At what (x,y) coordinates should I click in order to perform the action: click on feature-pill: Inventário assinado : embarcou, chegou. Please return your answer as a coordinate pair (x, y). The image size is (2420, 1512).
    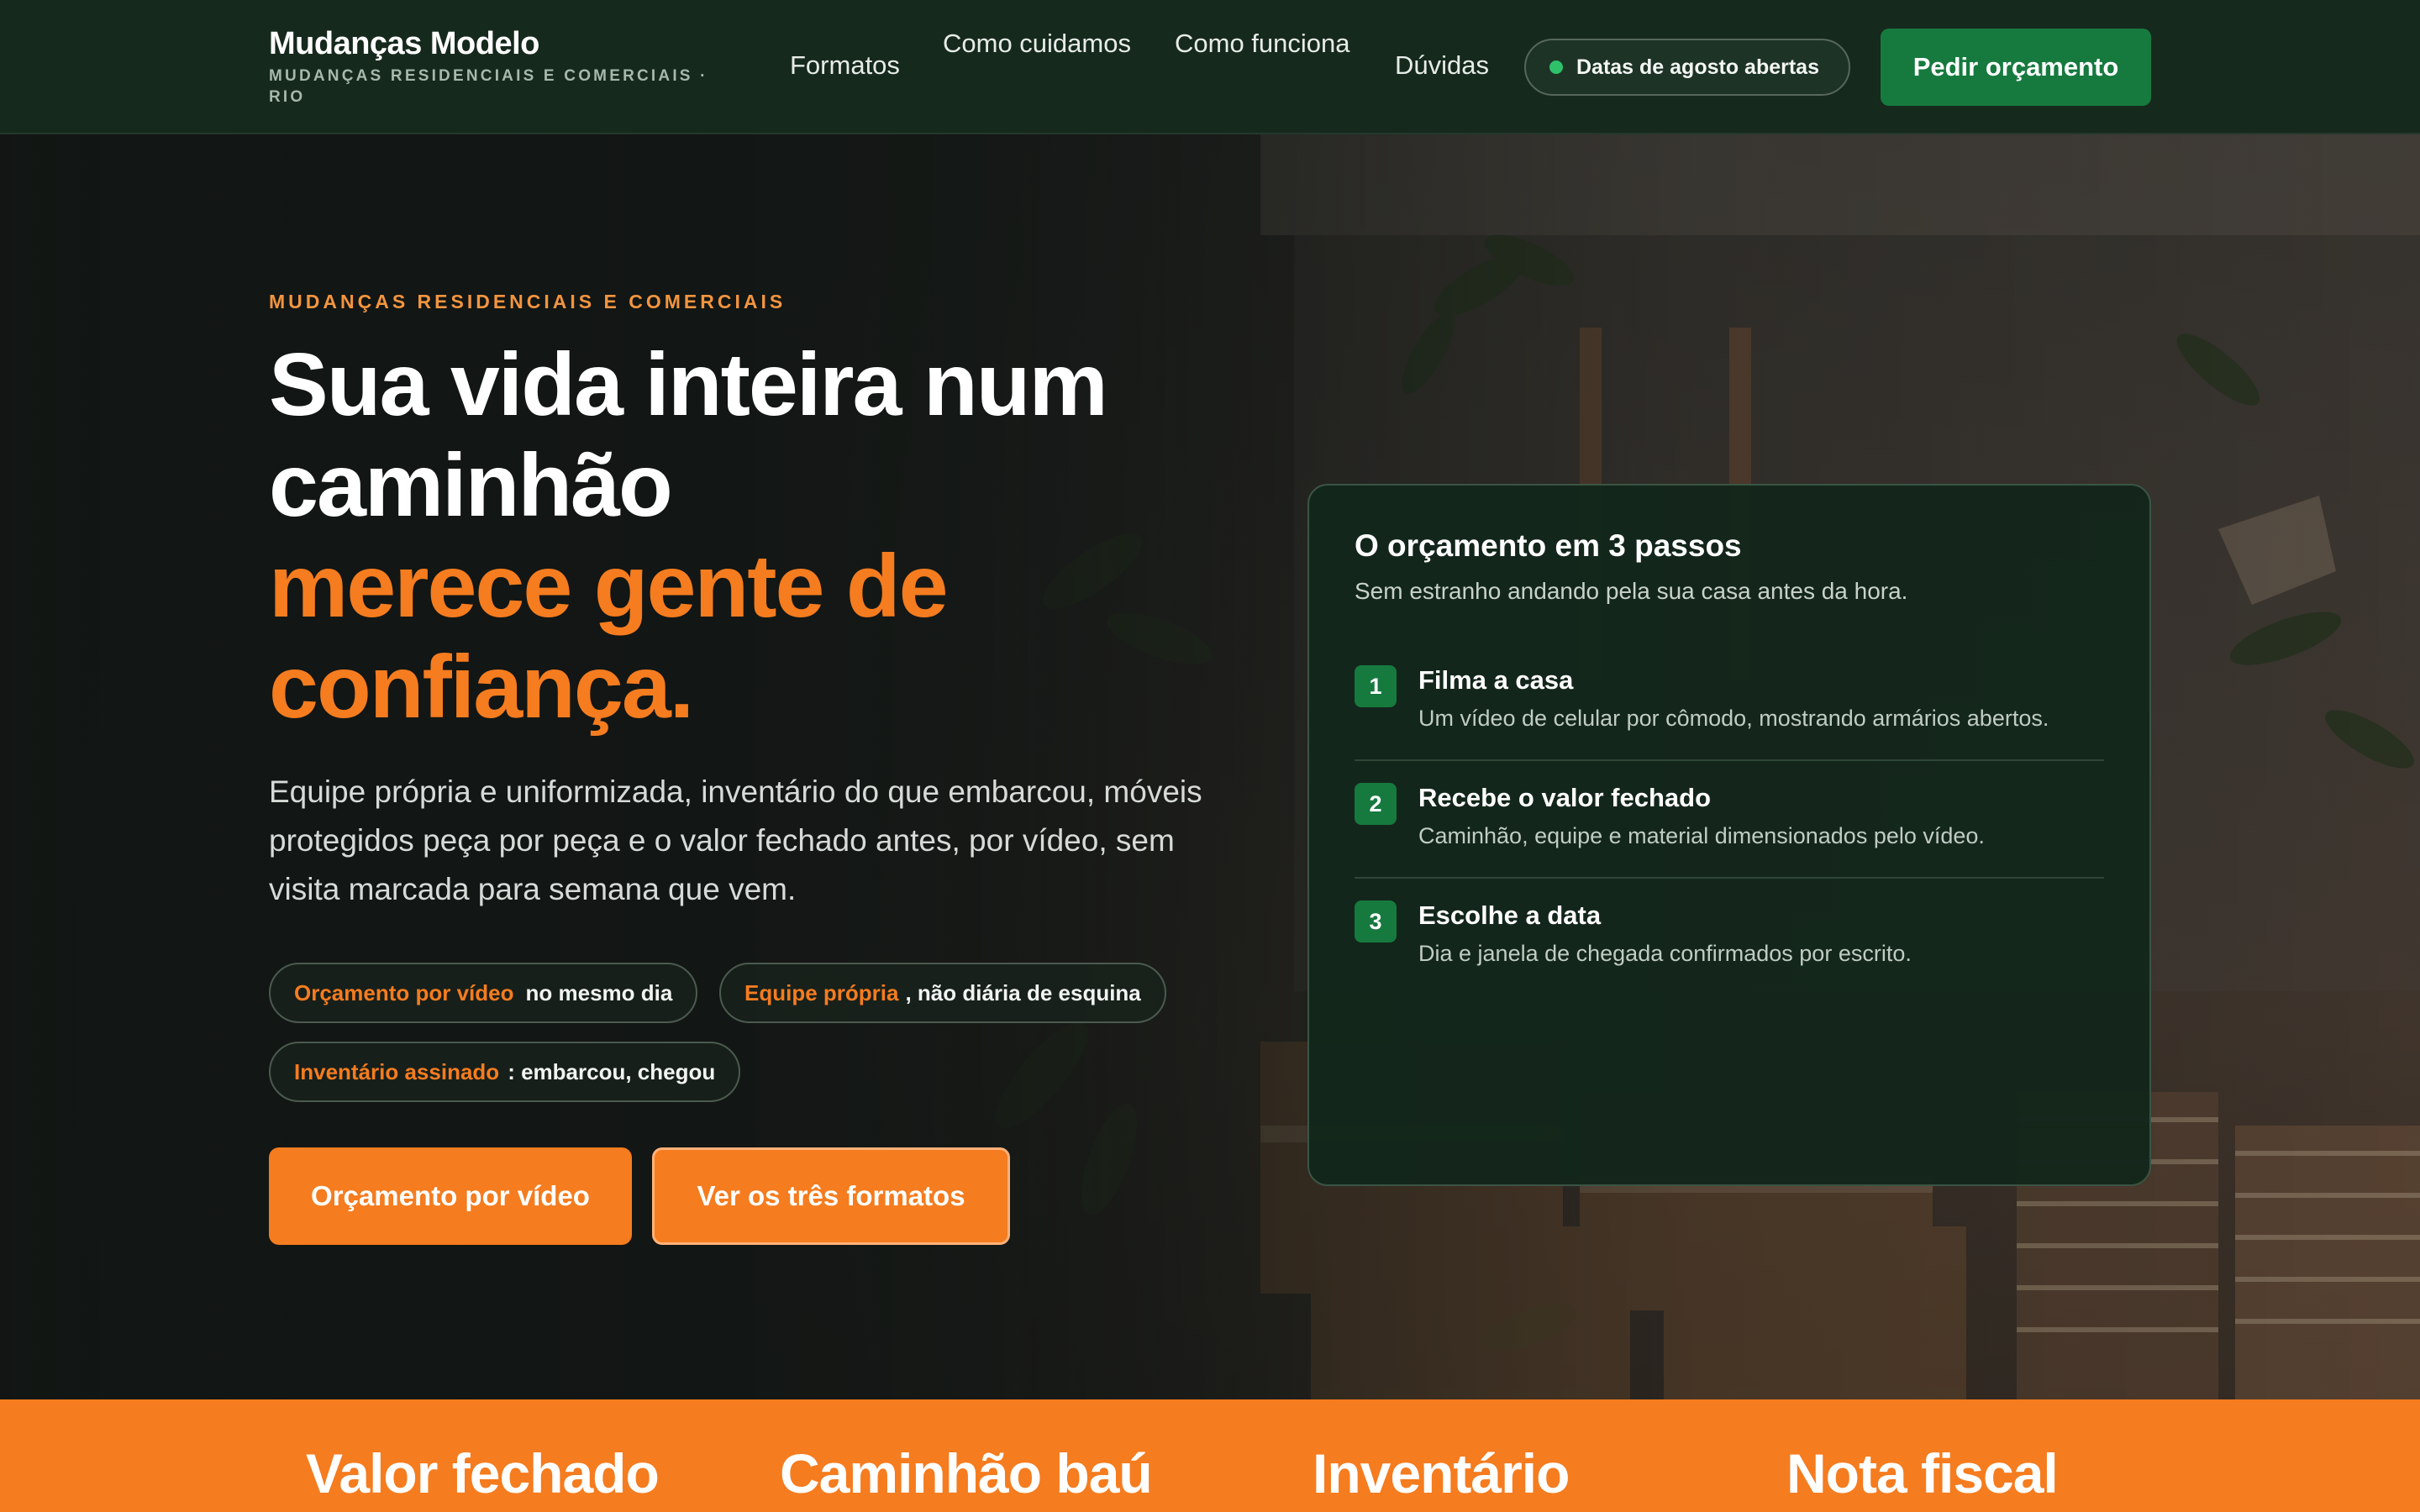
    Looking at the image, I should click on (505, 1072).